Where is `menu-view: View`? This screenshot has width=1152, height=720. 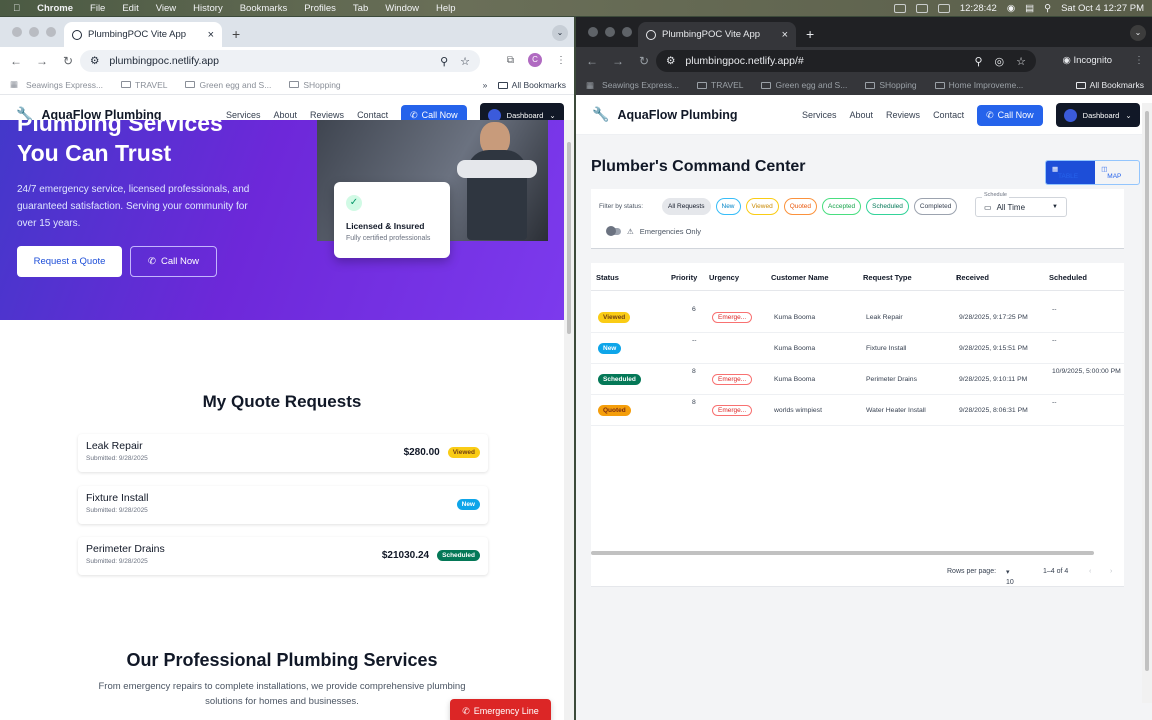
menu-view: View is located at coordinates (166, 8).